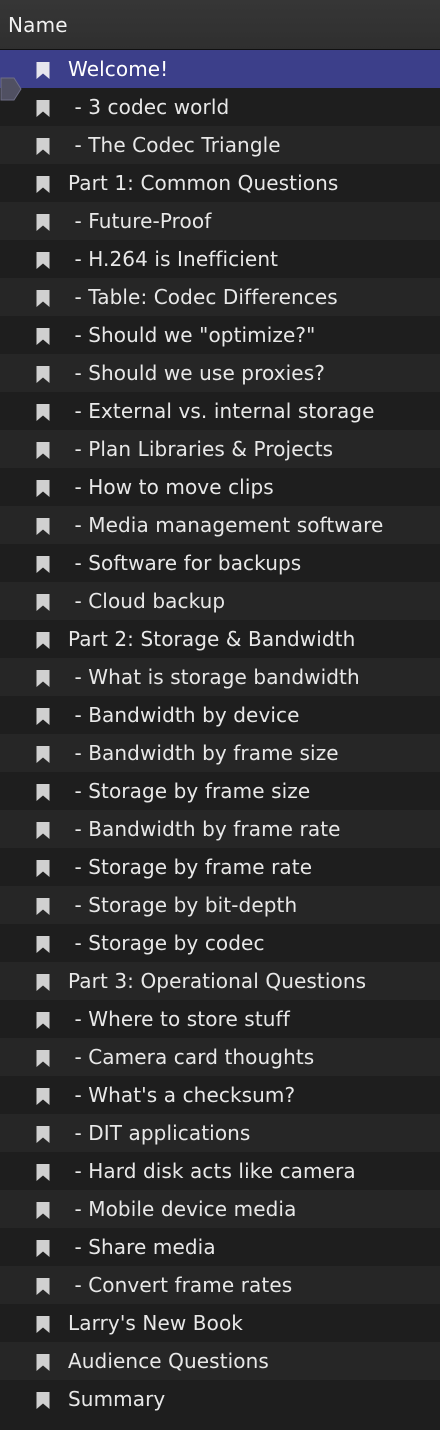 Image resolution: width=440 pixels, height=1430 pixels. I want to click on list-item: - Mobile device media, so click(220, 1209).